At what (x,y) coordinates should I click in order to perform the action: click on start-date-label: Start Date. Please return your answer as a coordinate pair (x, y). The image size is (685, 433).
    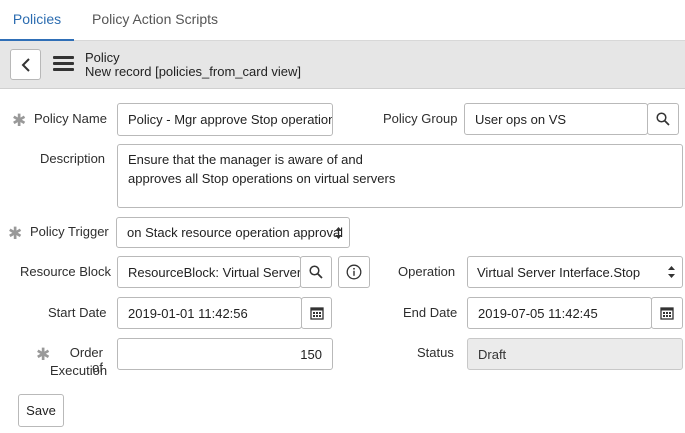
    Looking at the image, I should click on (77, 312).